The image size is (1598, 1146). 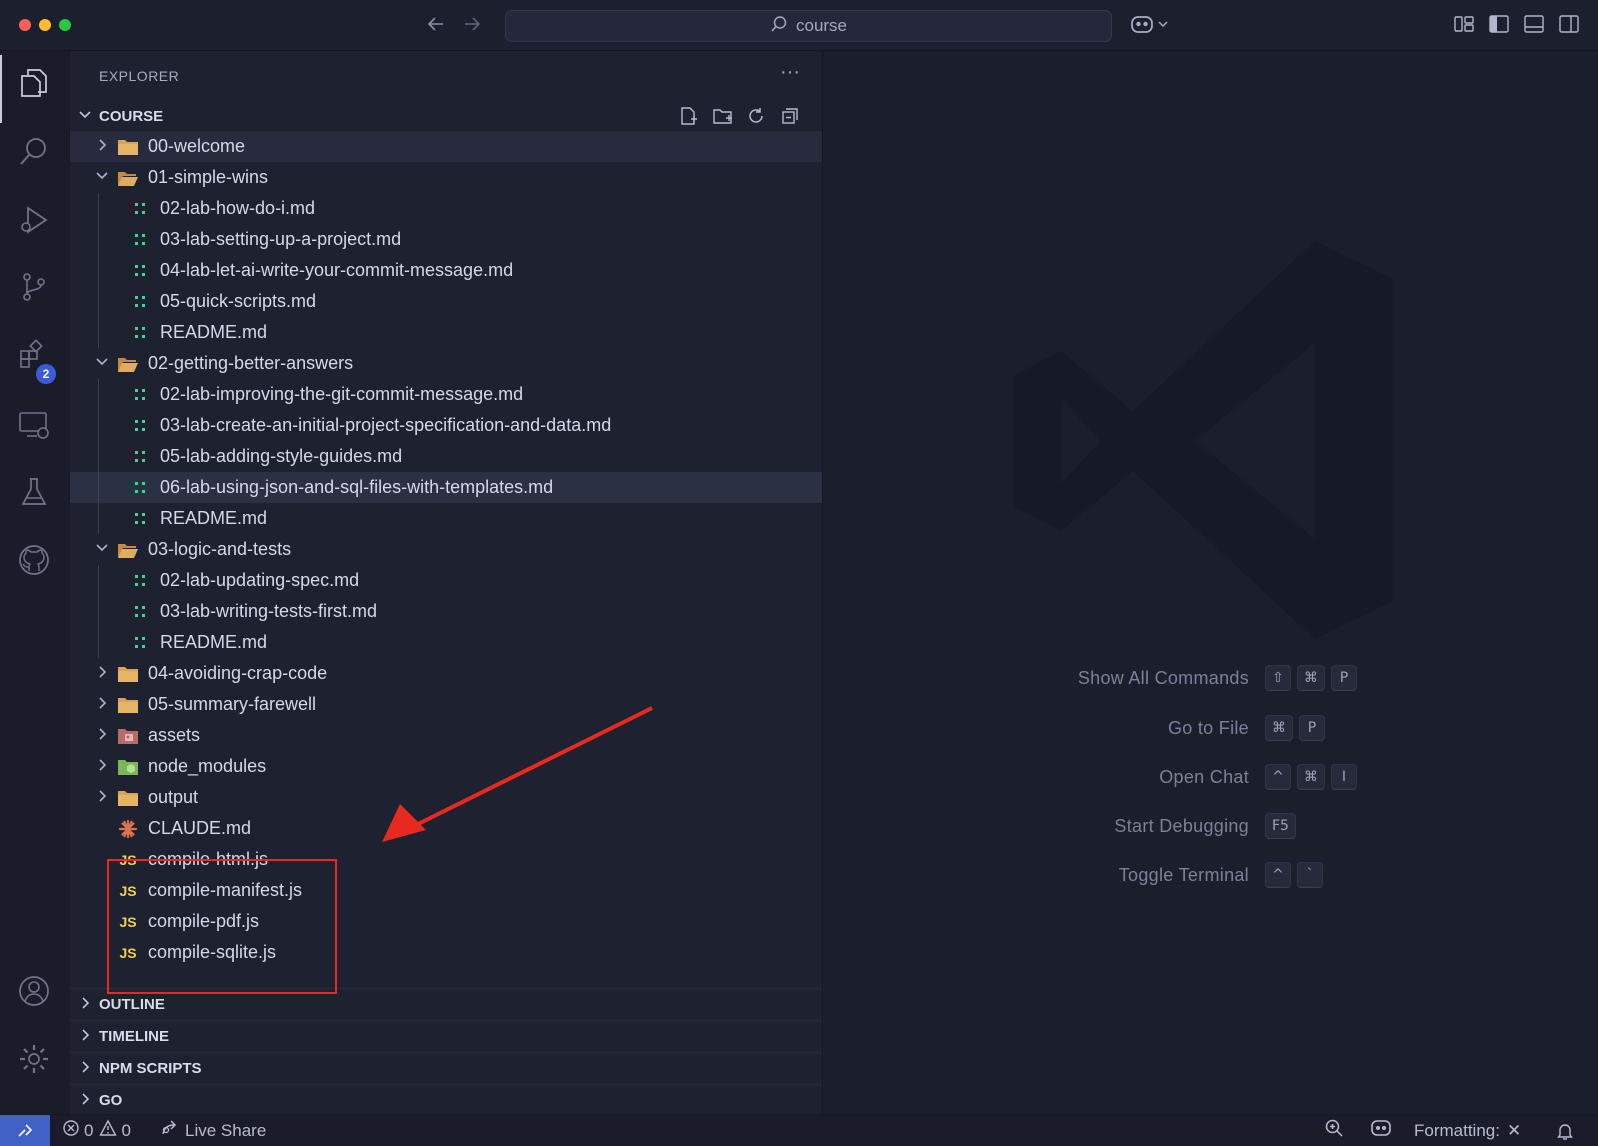 What do you see at coordinates (1467, 1130) in the screenshot?
I see `formatting-status: Formatting: ✕` at bounding box center [1467, 1130].